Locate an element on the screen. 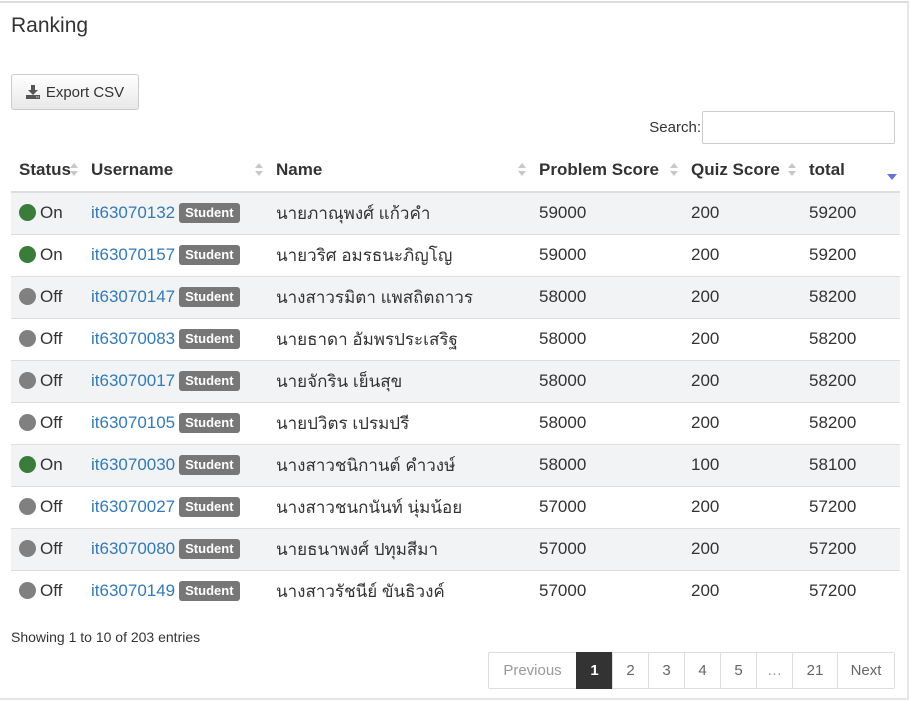 The width and height of the screenshot is (910, 702). name-cell: นายวริศ อมรธนะภิญโญ is located at coordinates (399, 254).